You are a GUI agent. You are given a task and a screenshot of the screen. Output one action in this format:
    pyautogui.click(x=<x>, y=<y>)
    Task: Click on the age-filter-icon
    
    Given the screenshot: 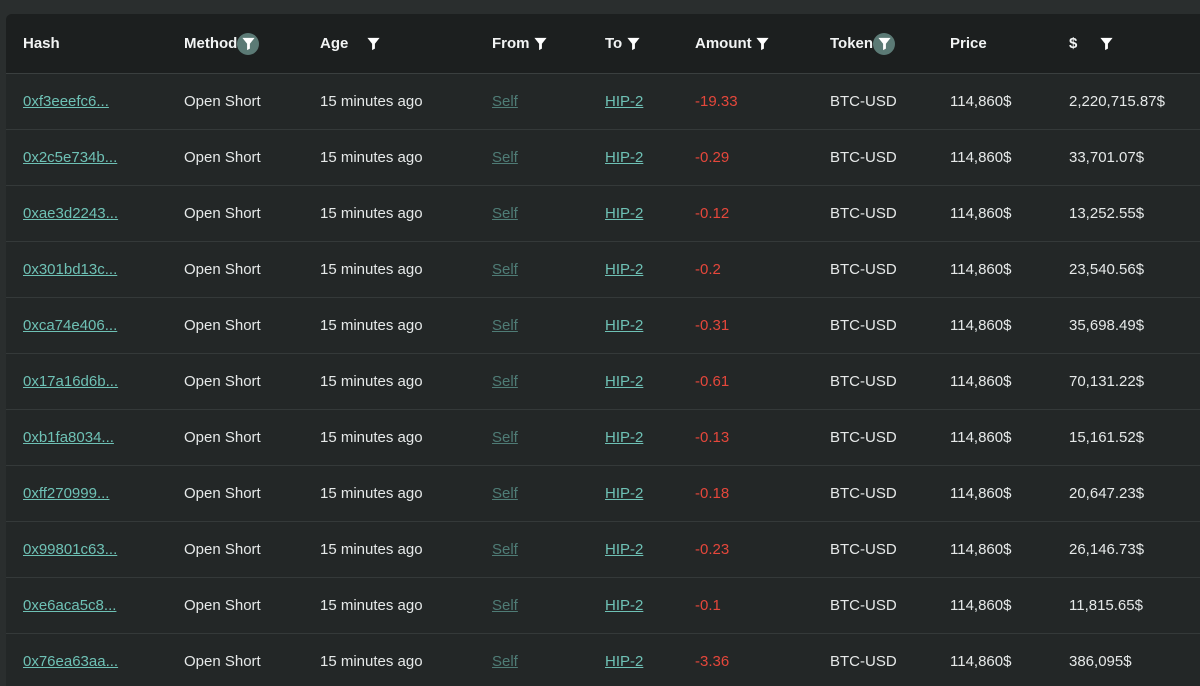 What is the action you would take?
    pyautogui.click(x=373, y=44)
    